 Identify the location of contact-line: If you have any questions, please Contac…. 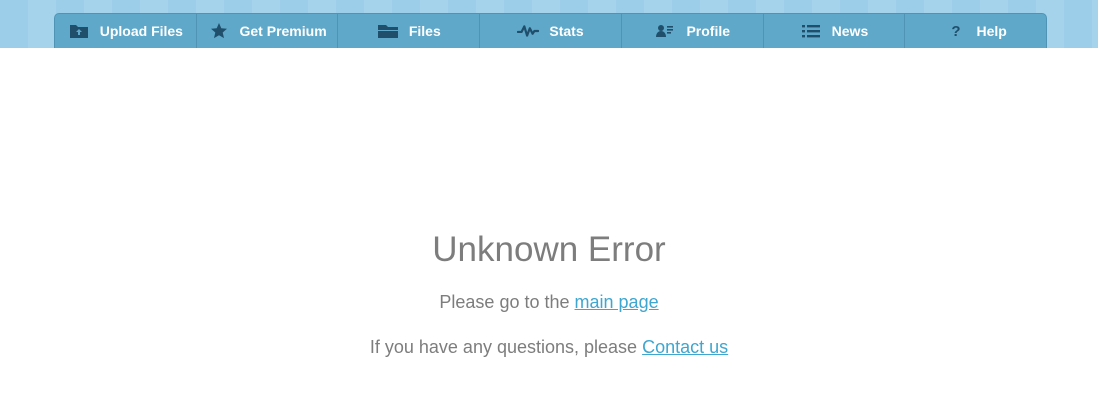
(549, 347).